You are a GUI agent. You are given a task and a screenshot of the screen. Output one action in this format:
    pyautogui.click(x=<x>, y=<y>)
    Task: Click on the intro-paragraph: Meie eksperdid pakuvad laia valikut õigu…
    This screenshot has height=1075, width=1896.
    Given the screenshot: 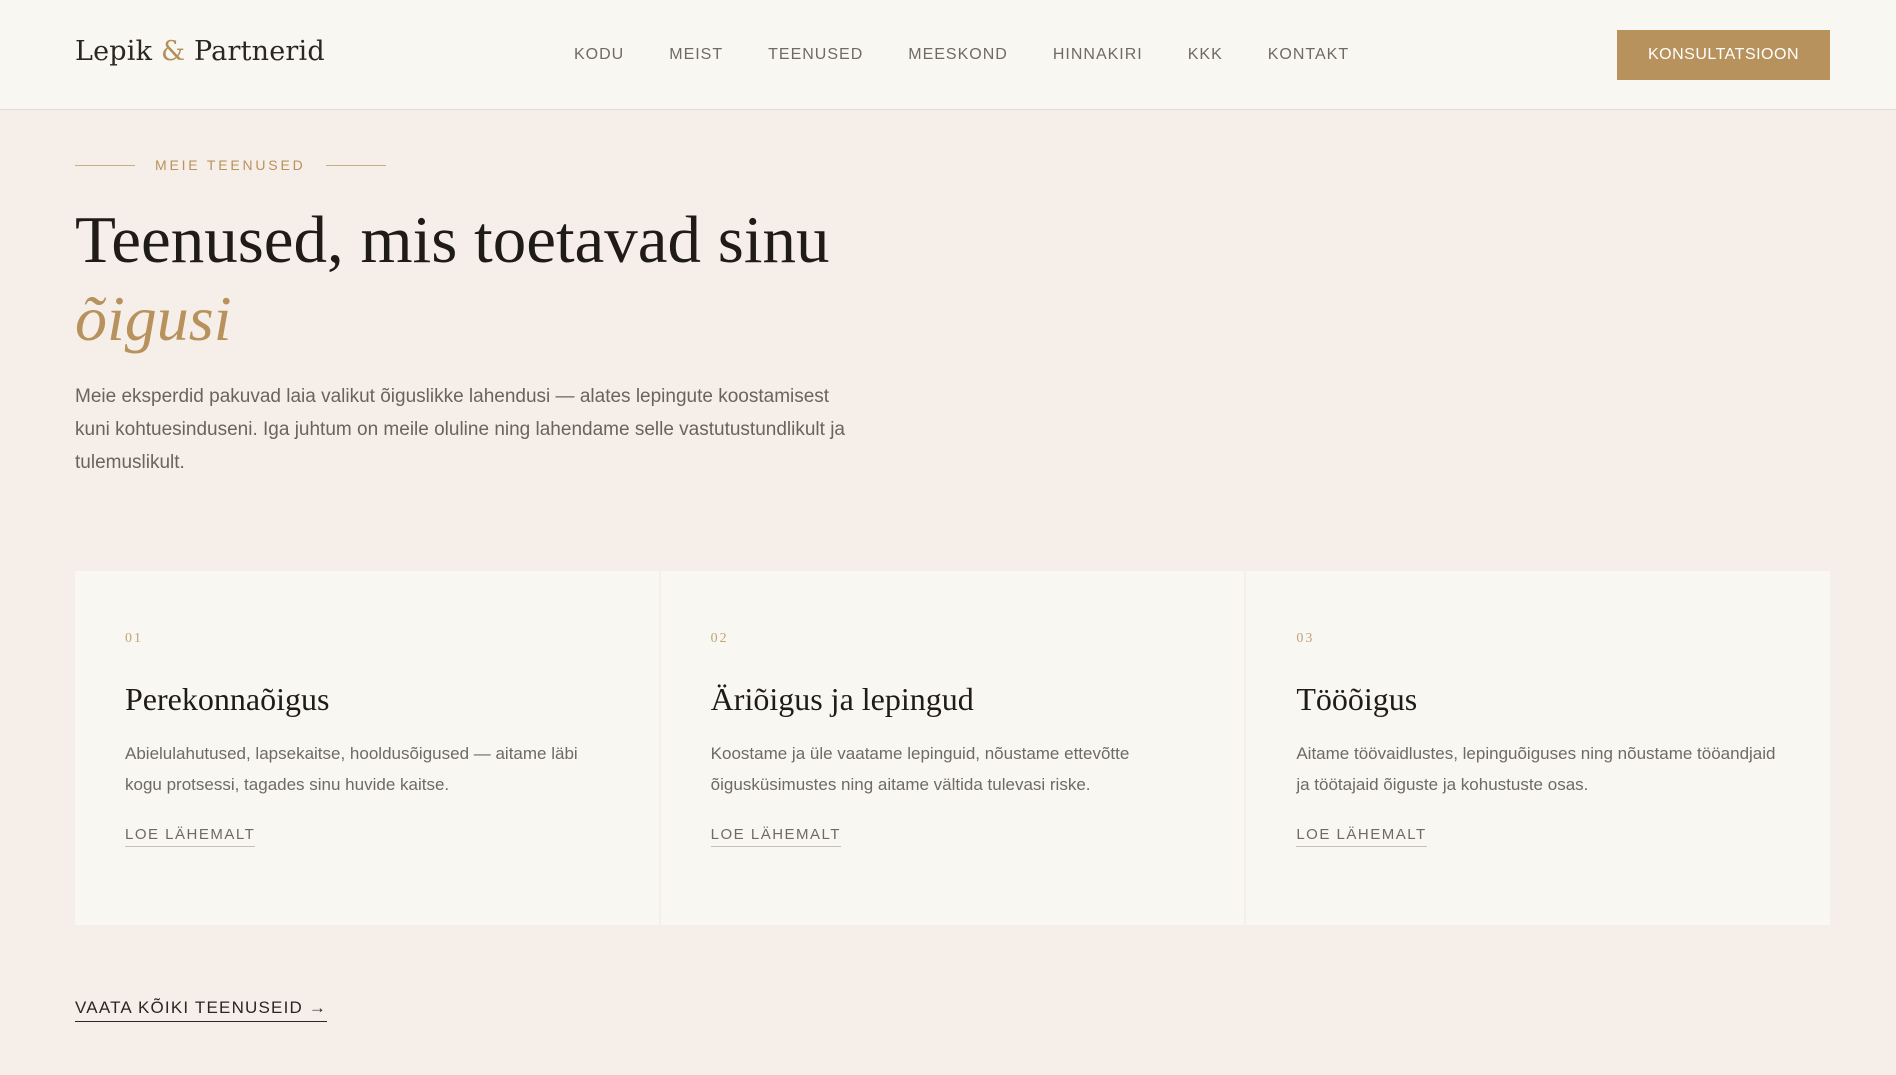 What is the action you would take?
    pyautogui.click(x=460, y=429)
    